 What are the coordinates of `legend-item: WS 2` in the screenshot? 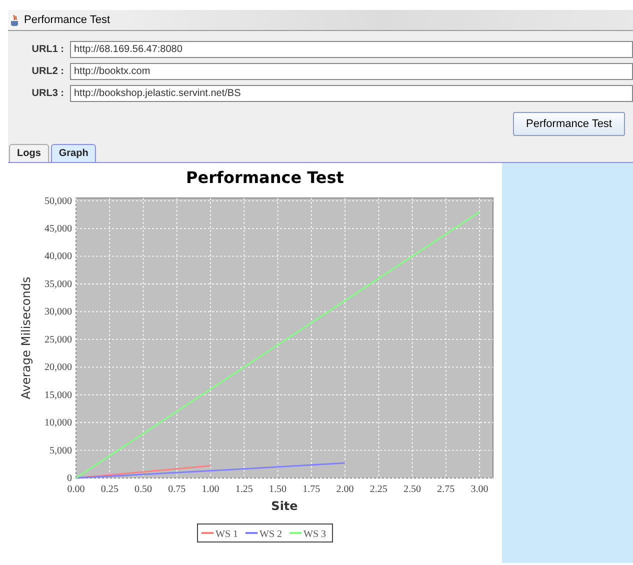 It's located at (264, 534).